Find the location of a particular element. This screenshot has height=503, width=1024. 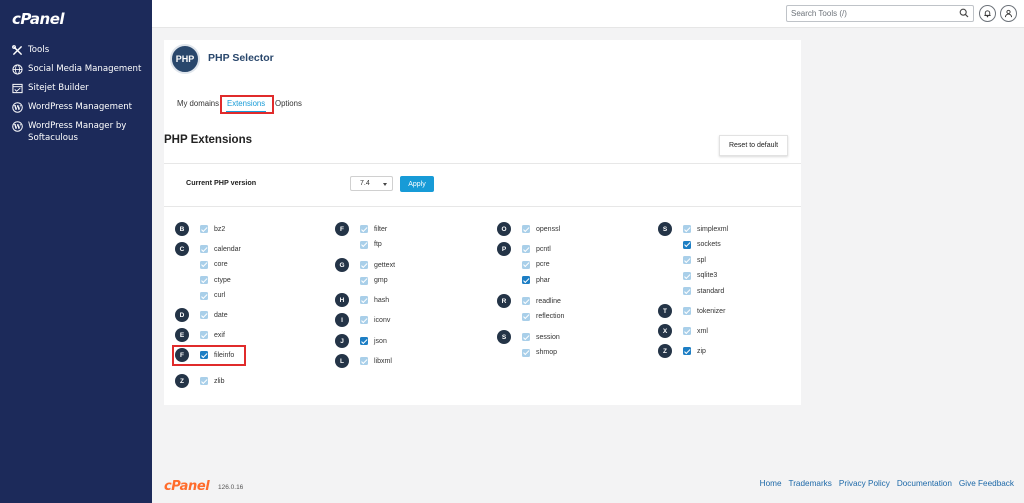

extension-calendar: calendar is located at coordinates (220, 249).